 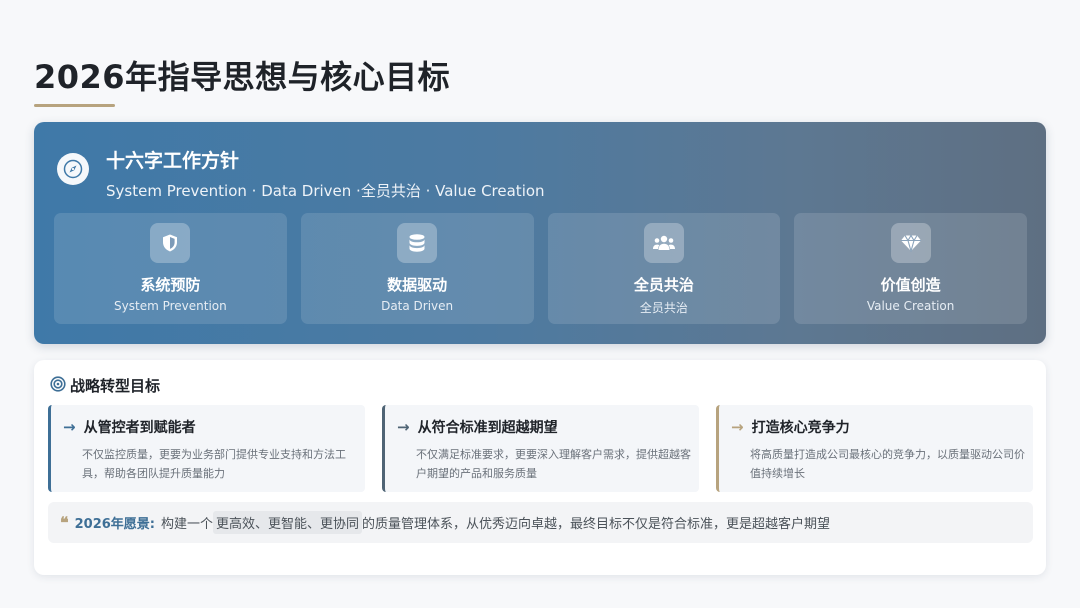 I want to click on goal-description: 不仅监控质量，更要为业务部门提供专业支持和方法工具，帮助各团队提升质量能力, so click(x=214, y=464).